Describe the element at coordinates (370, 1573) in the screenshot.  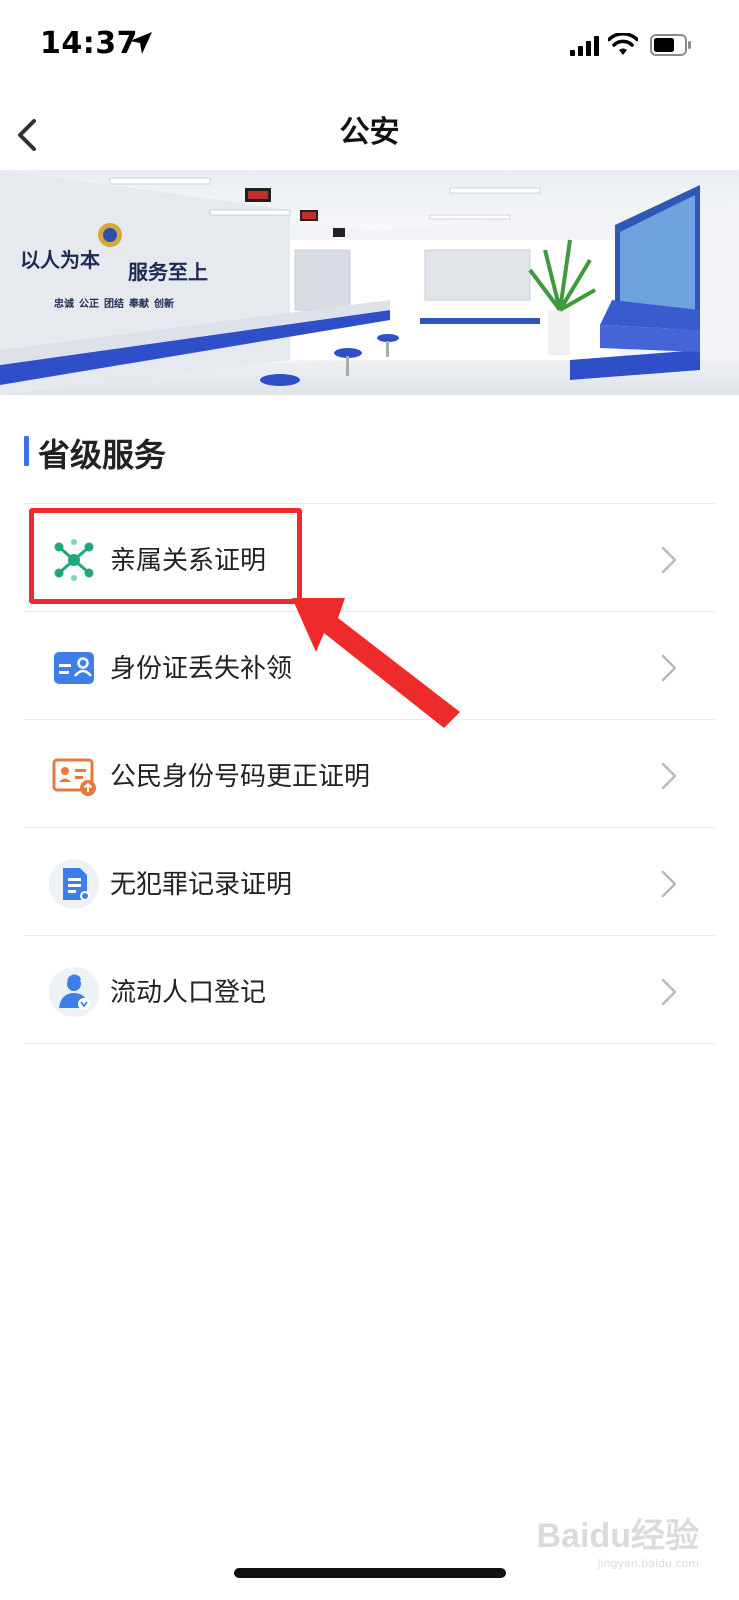
I see `home-indicator` at that location.